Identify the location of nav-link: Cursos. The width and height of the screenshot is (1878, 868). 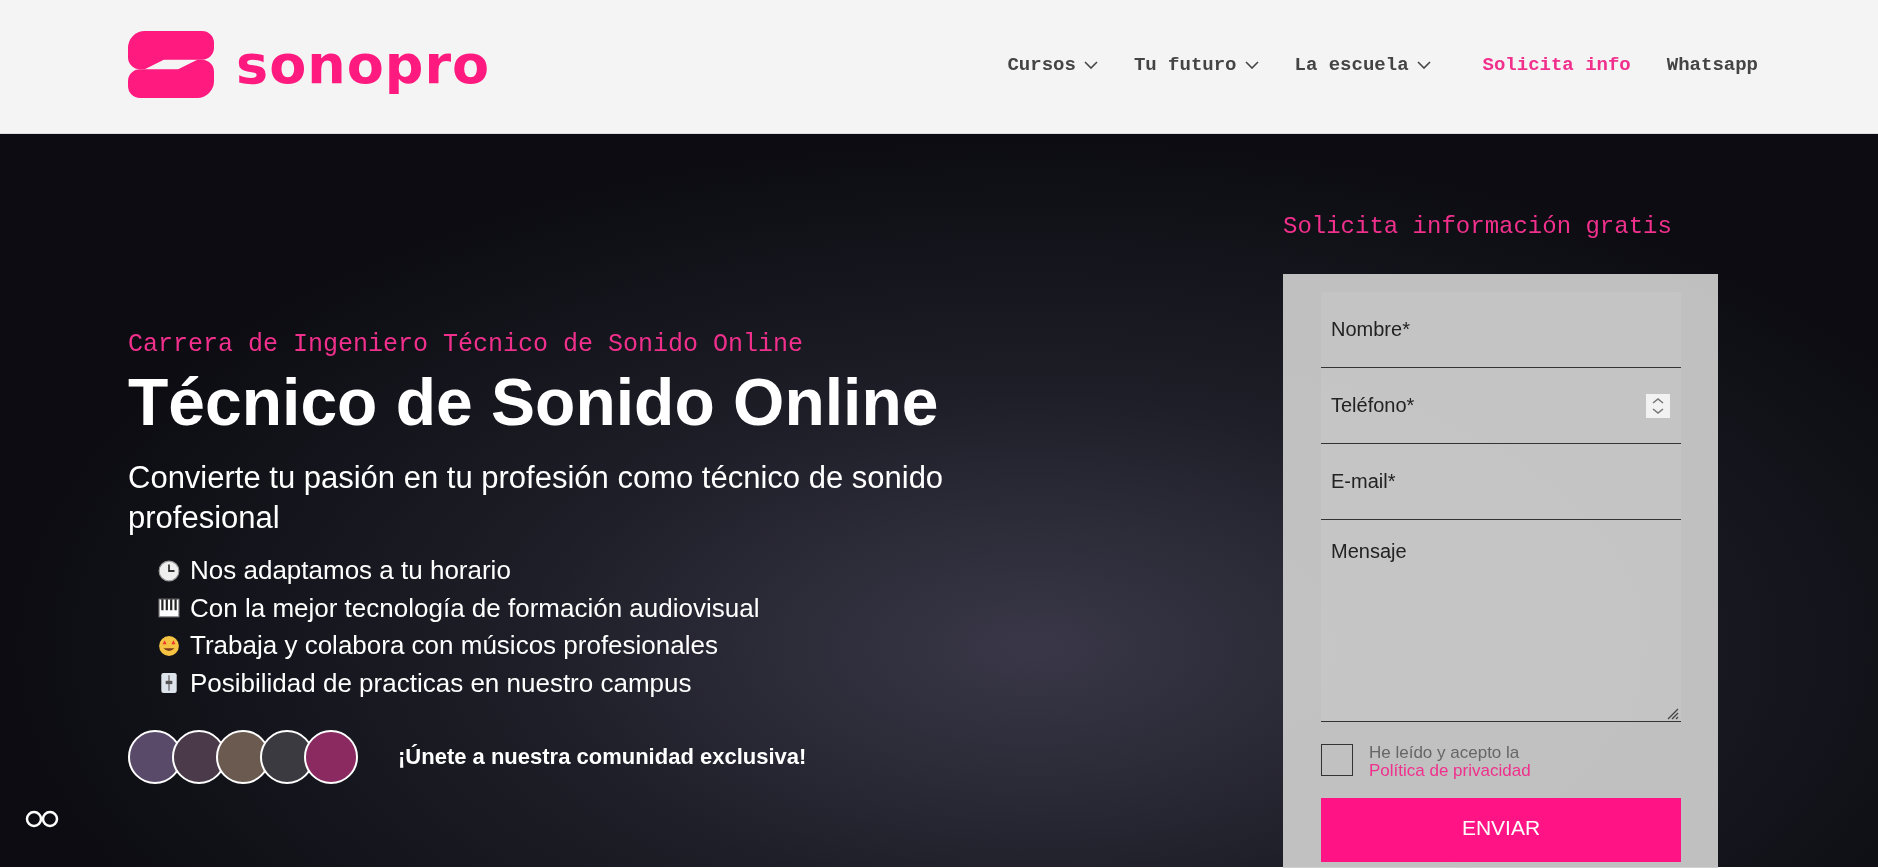
(1052, 64).